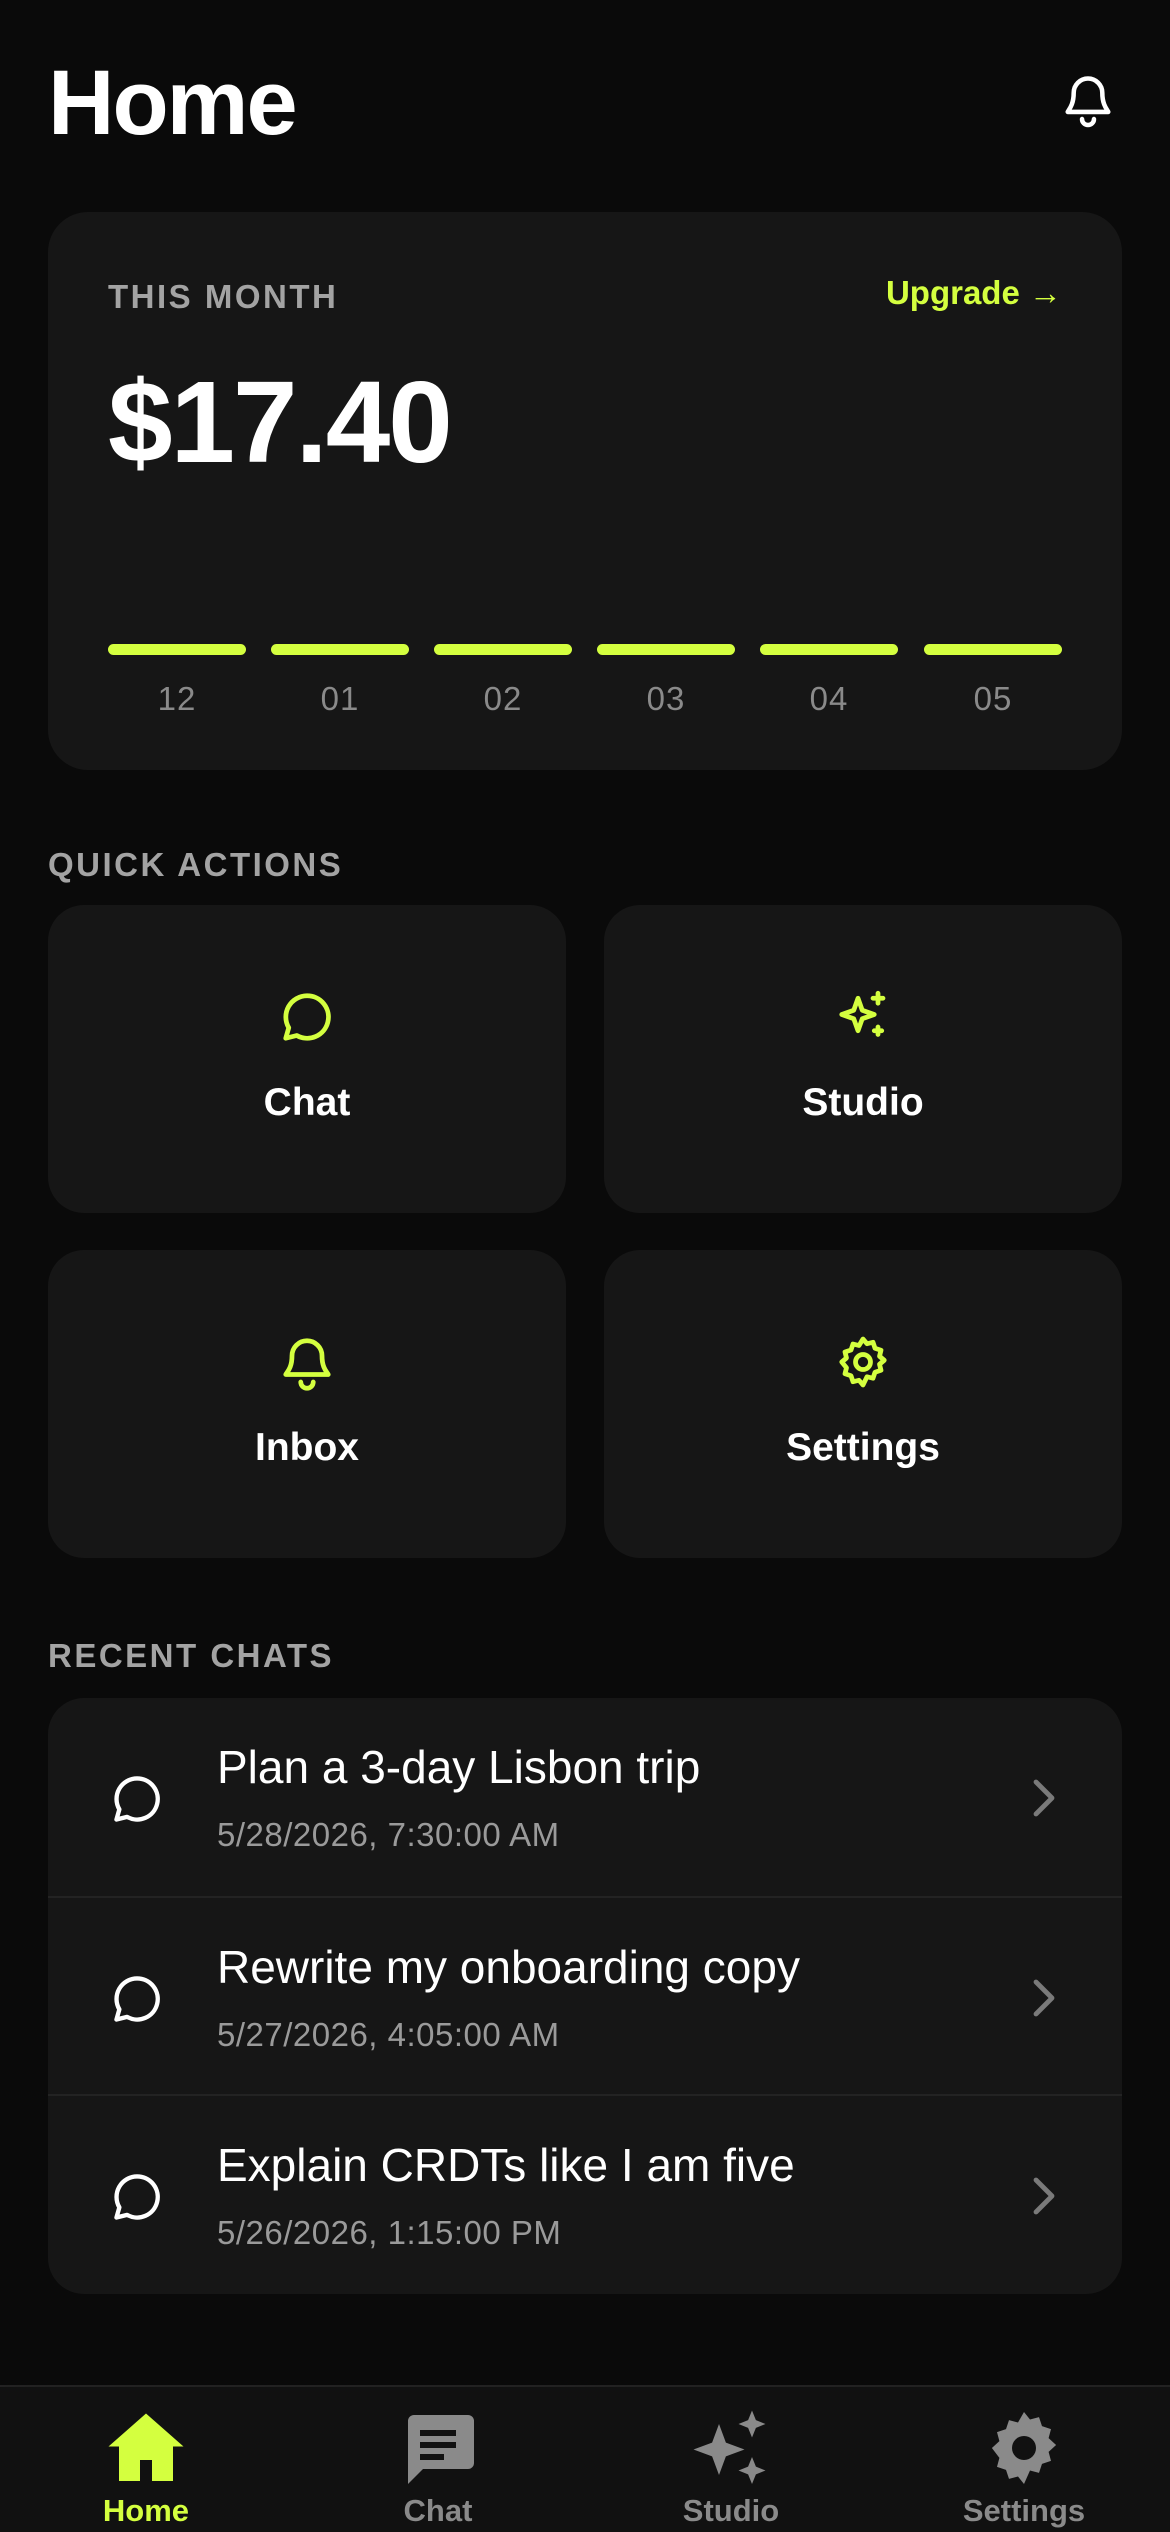  Describe the element at coordinates (307, 1059) in the screenshot. I see `quick-action-chat: Chat` at that location.